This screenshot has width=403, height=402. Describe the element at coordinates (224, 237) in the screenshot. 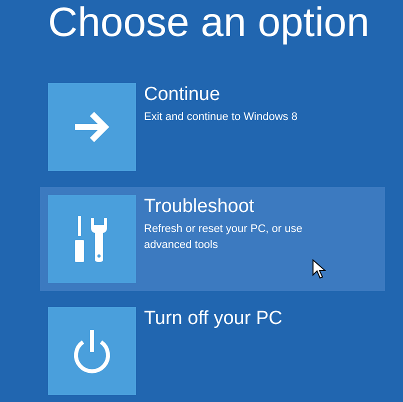

I see `option-description: Refresh or reset your PC, or use advanced tools` at that location.